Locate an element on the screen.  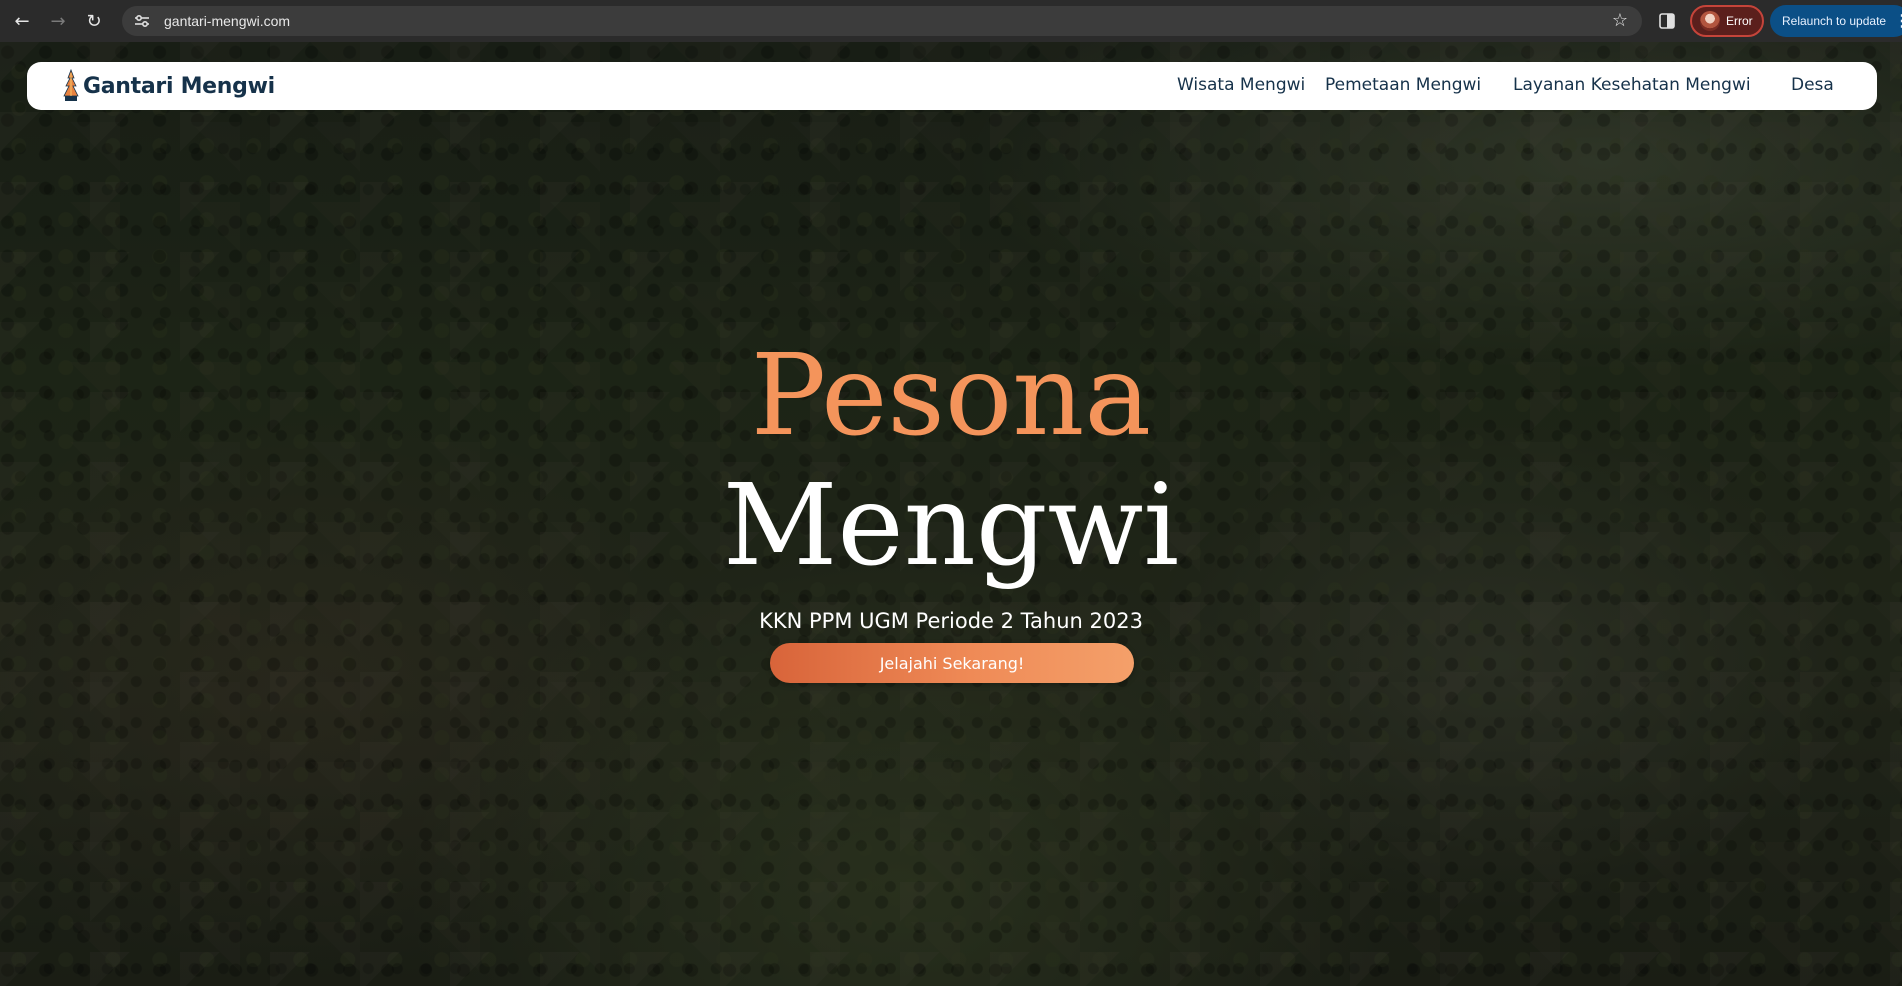
explore-now-button: Jelajahi Sekarang! is located at coordinates (952, 663).